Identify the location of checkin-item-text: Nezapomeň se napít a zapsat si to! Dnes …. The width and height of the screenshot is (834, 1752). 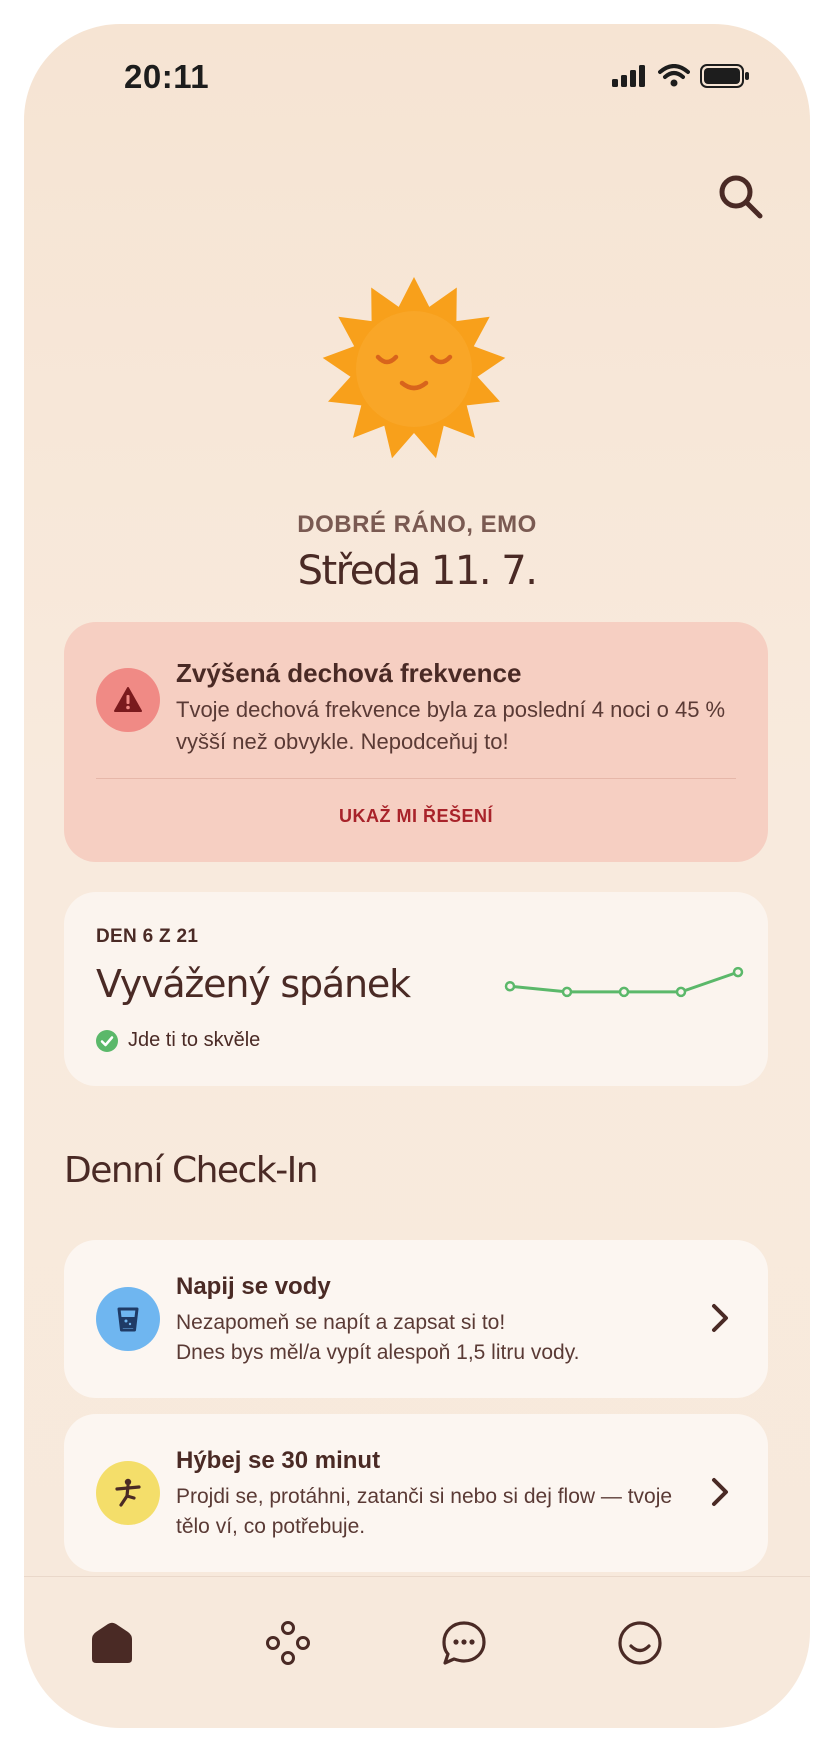
(378, 1337).